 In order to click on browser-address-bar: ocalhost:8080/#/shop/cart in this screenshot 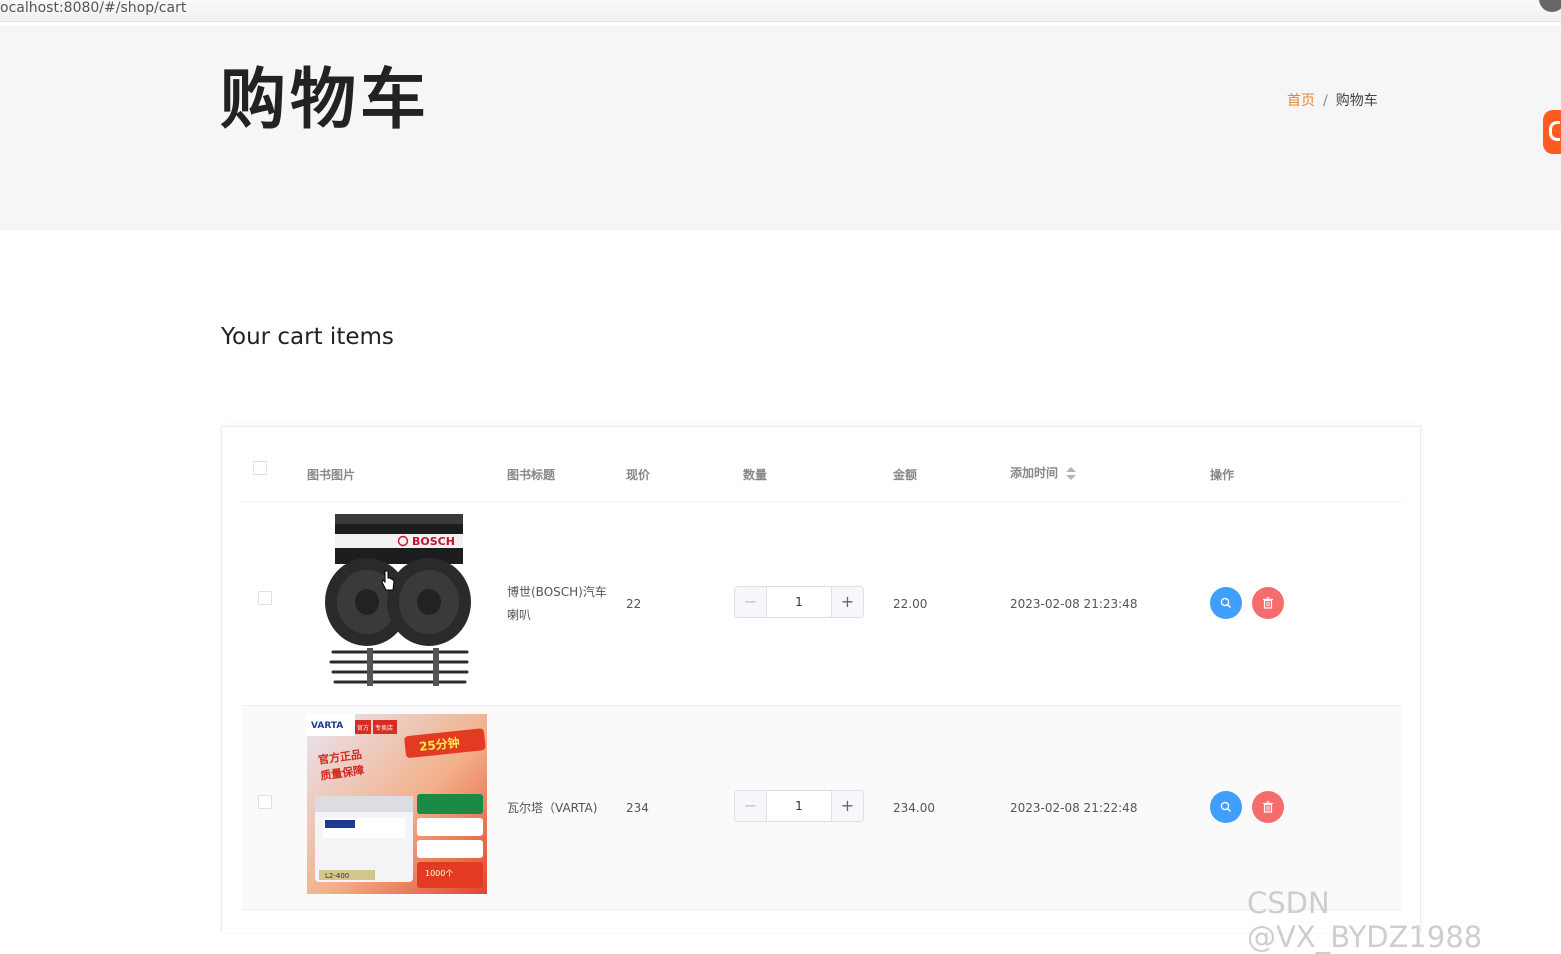, I will do `click(780, 11)`.